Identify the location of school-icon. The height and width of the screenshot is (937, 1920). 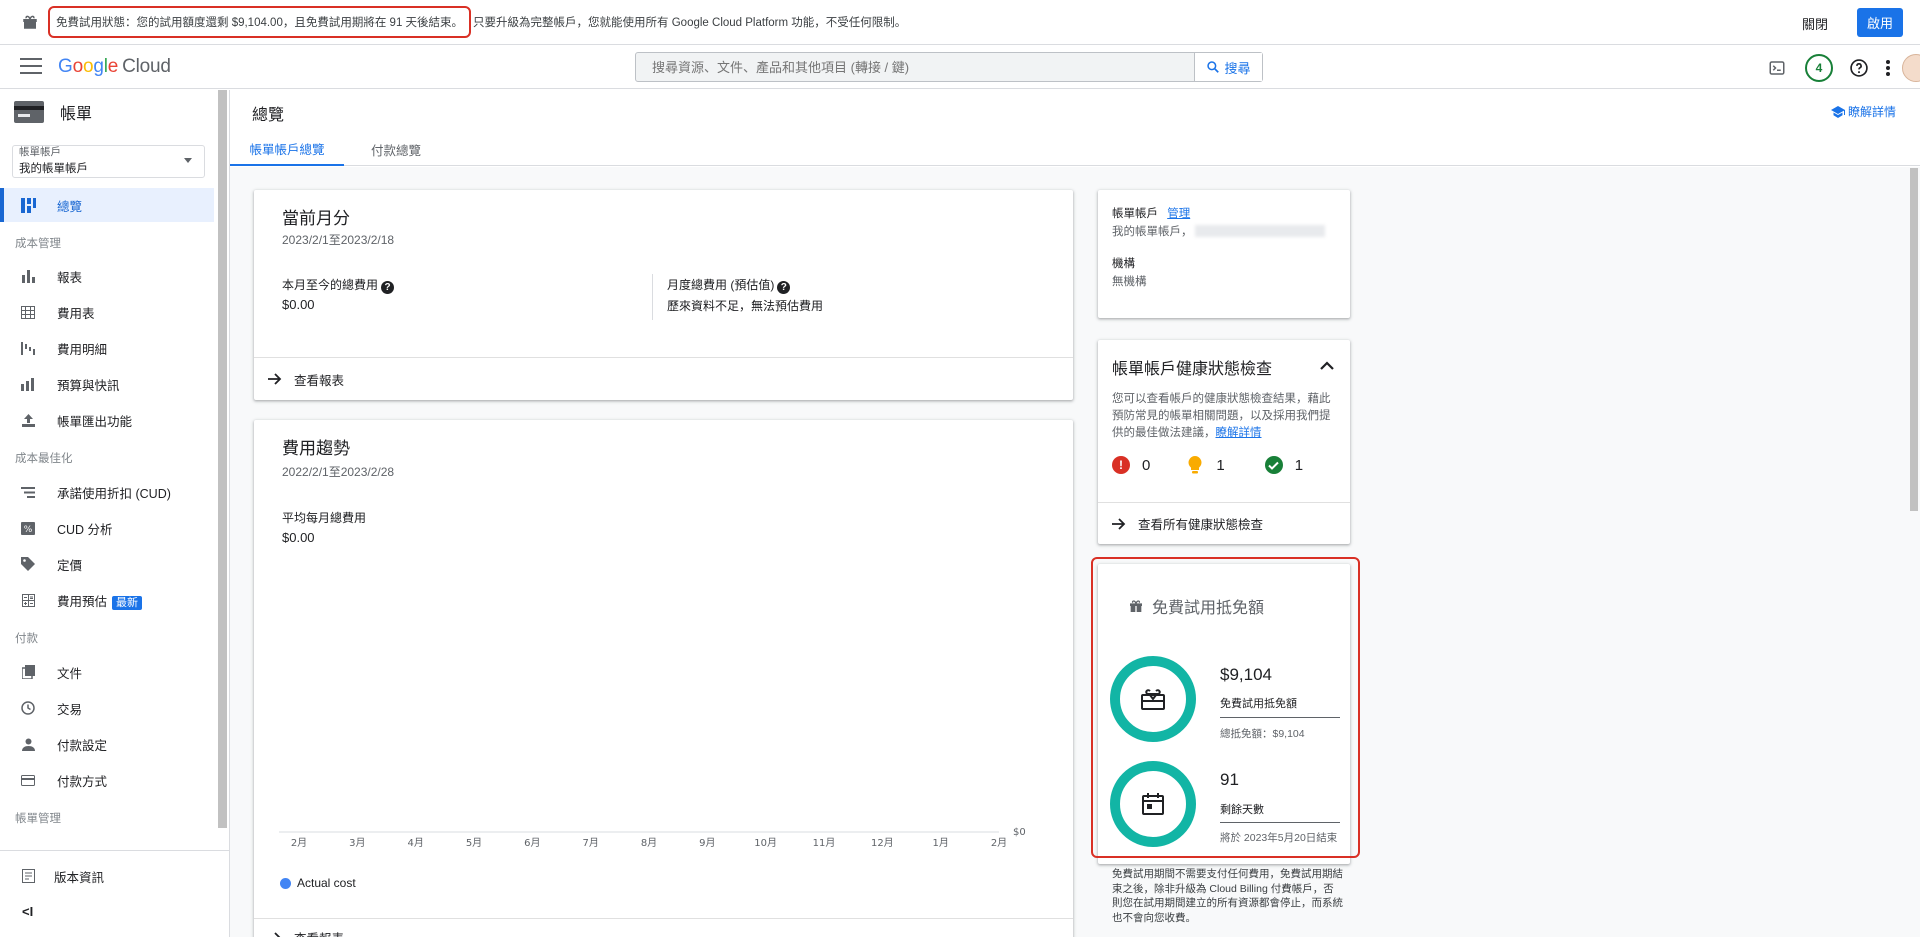
(1837, 111).